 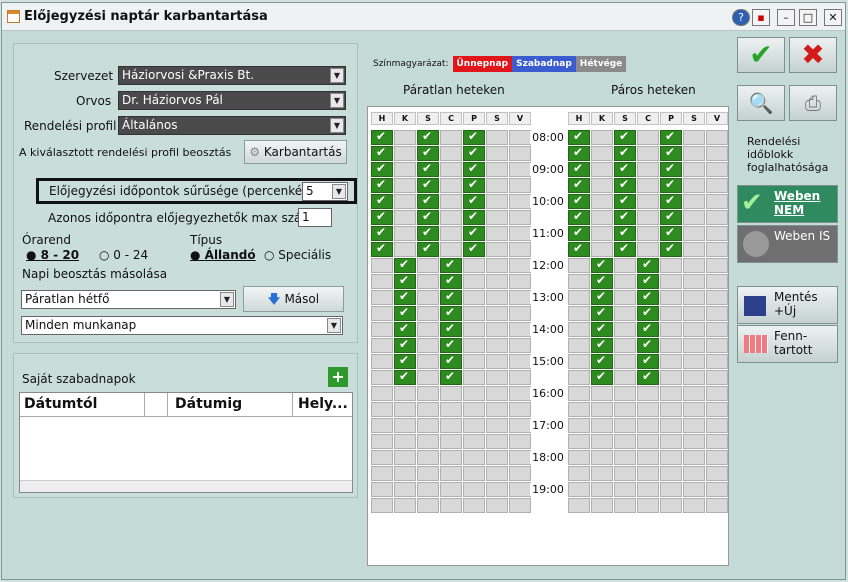 I want to click on orvos-select: Dr. Háziorvos Pál ▼, so click(x=232, y=100).